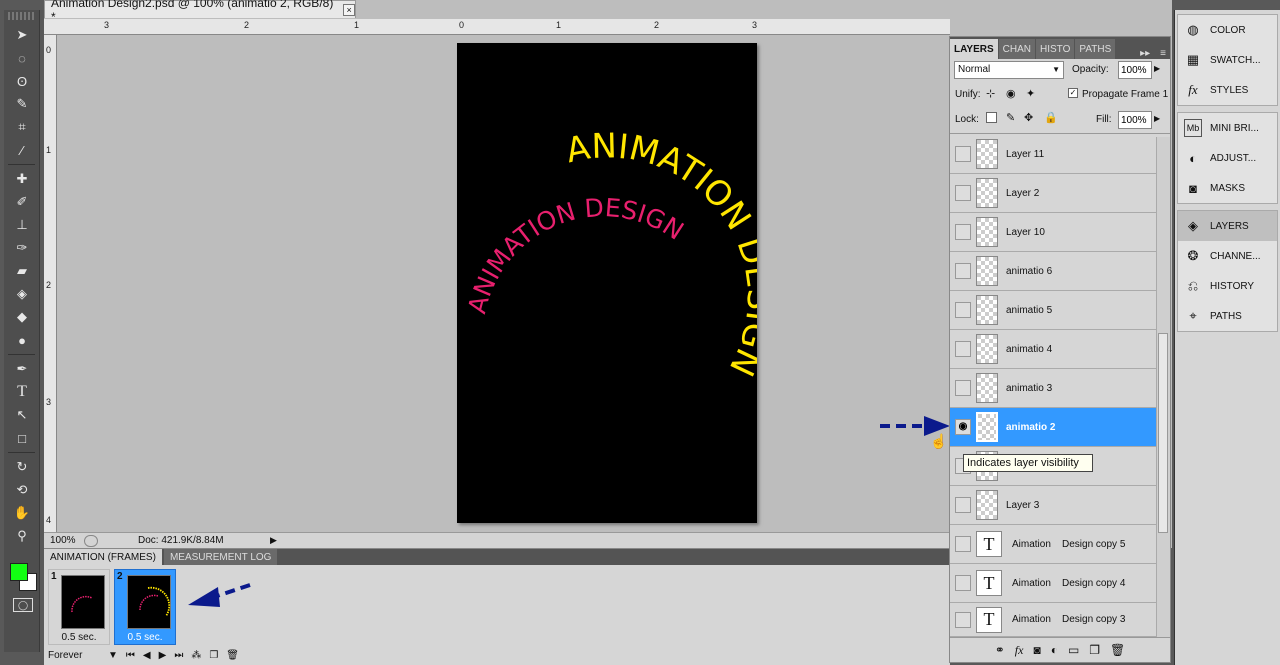 This screenshot has height=665, width=1280. What do you see at coordinates (196, 655) in the screenshot?
I see `tween-icon: ⁂` at bounding box center [196, 655].